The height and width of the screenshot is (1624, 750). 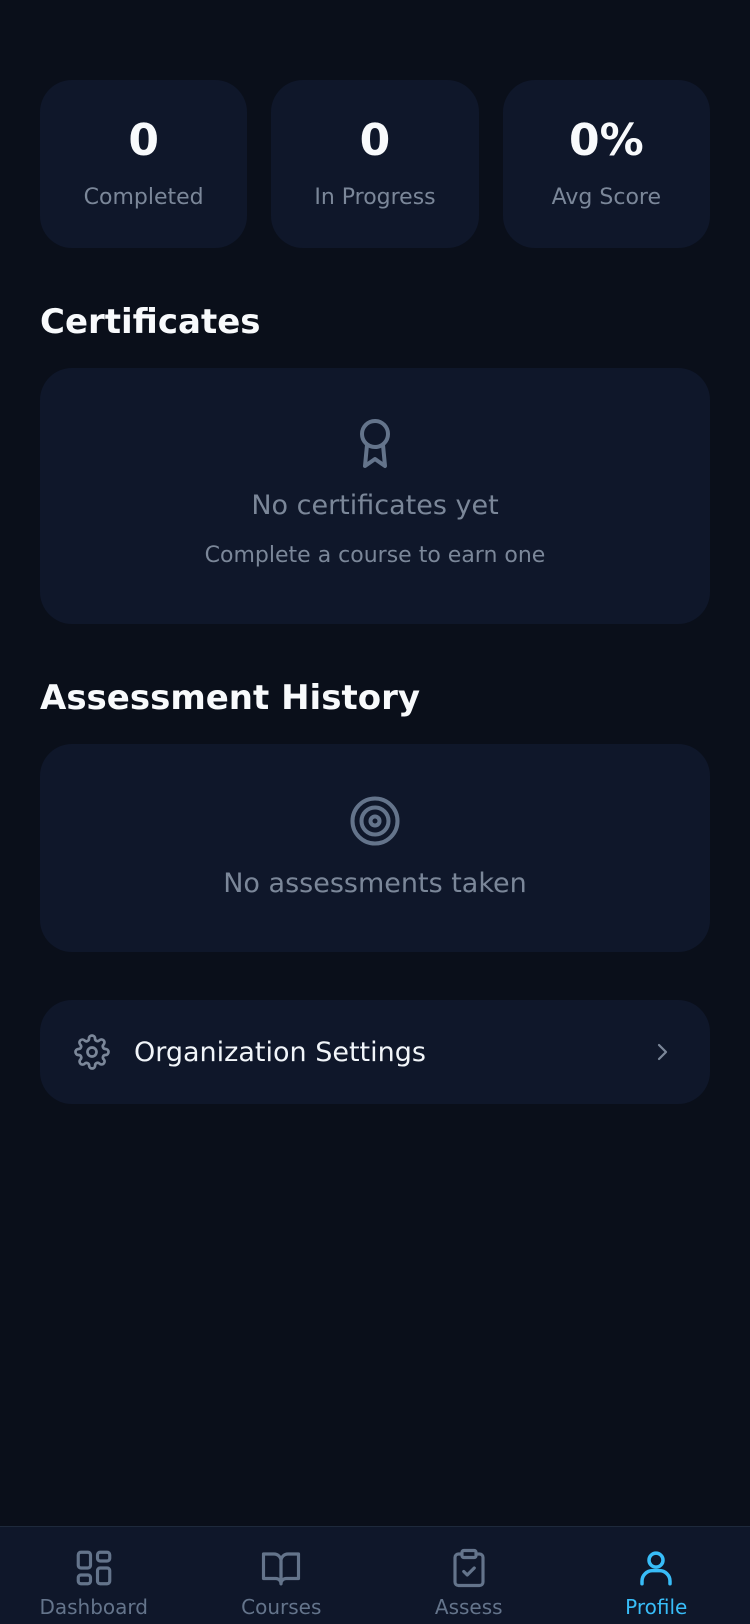 What do you see at coordinates (375, 197) in the screenshot?
I see `stat-label: In Progress` at bounding box center [375, 197].